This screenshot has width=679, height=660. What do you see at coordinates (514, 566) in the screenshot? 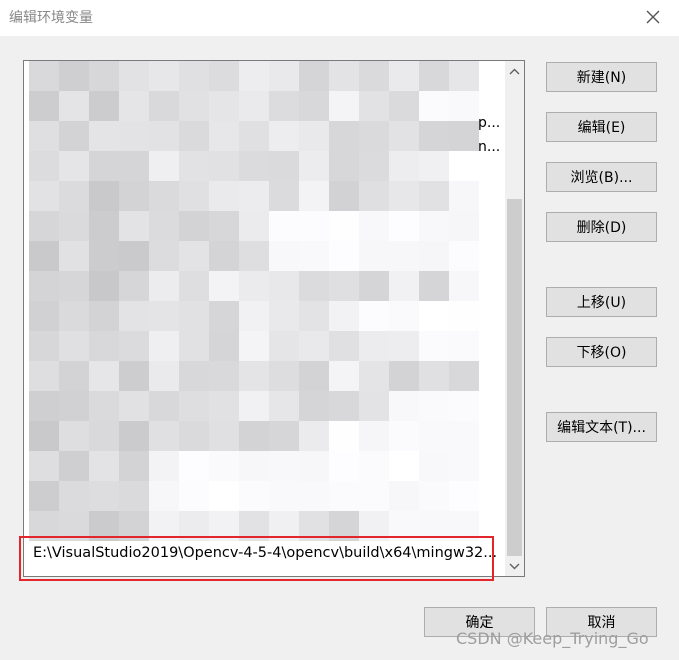
I see `scroll-down-arrow-icon` at bounding box center [514, 566].